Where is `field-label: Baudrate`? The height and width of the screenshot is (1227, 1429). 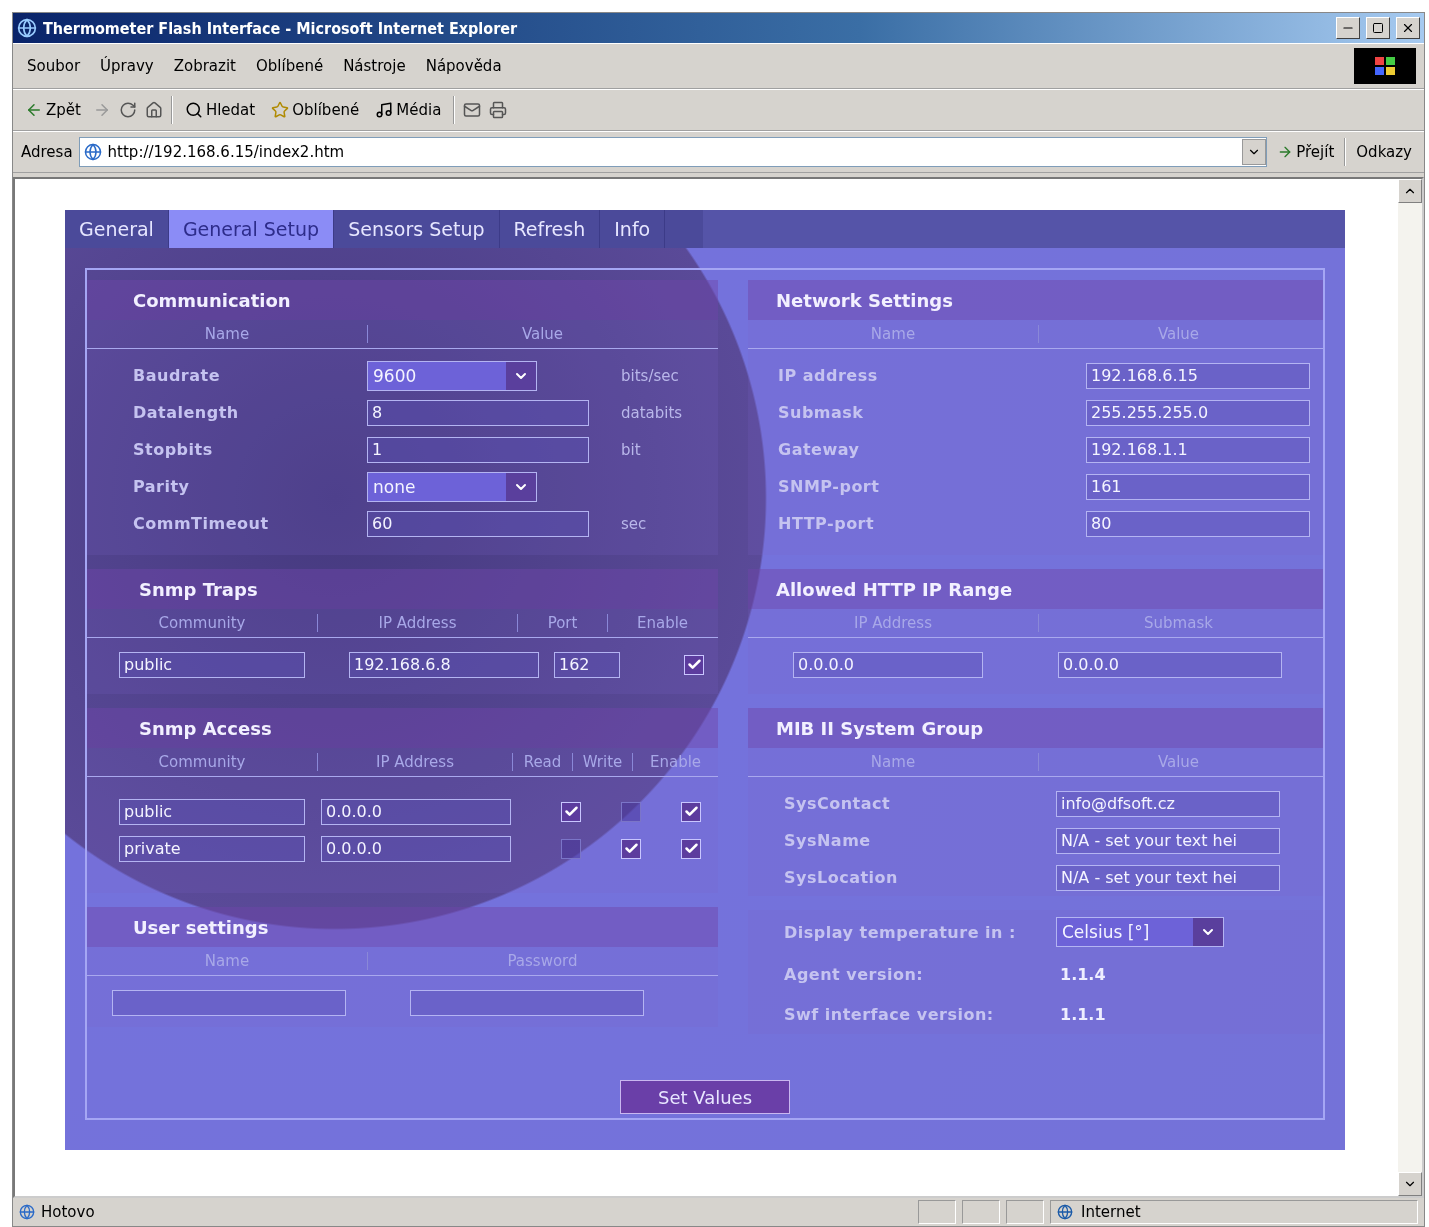
field-label: Baudrate is located at coordinates (177, 375).